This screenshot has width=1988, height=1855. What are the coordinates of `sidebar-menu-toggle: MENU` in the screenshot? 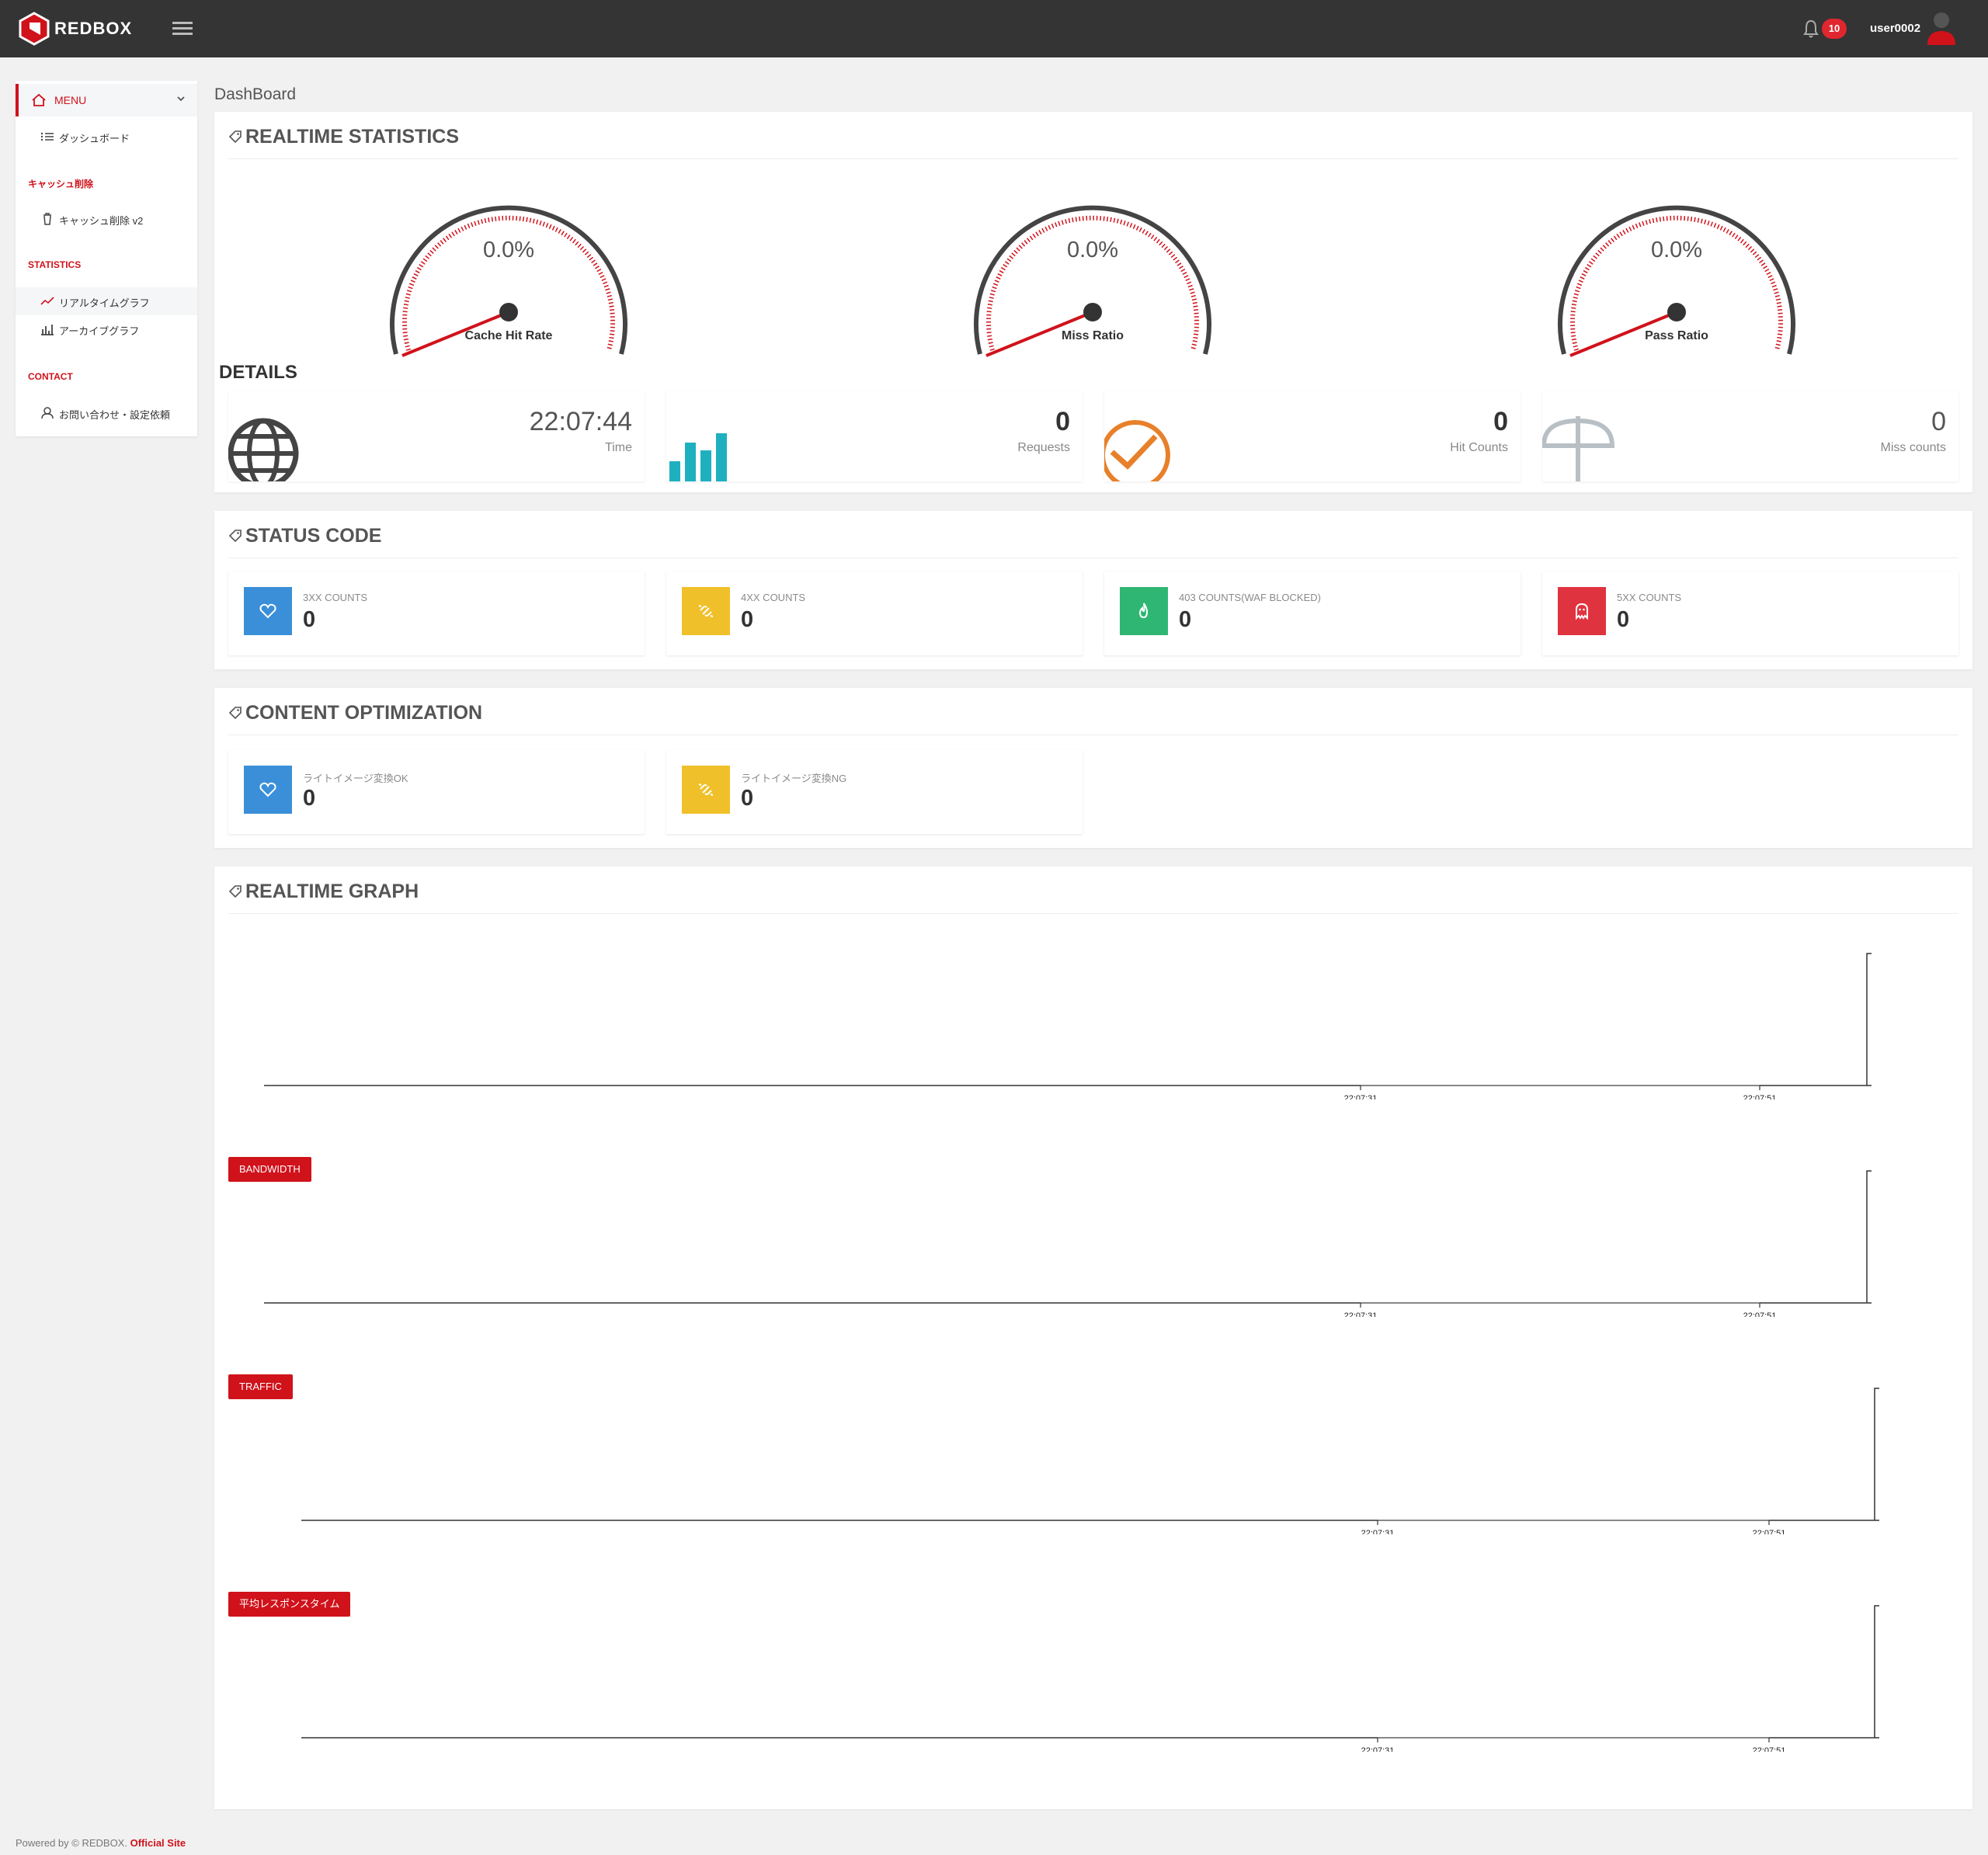 It's located at (106, 100).